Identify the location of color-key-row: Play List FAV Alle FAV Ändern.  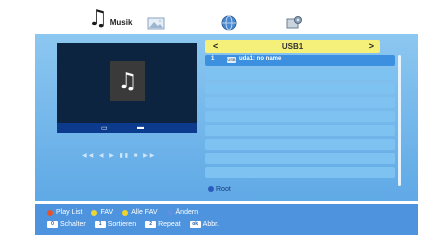
(127, 212).